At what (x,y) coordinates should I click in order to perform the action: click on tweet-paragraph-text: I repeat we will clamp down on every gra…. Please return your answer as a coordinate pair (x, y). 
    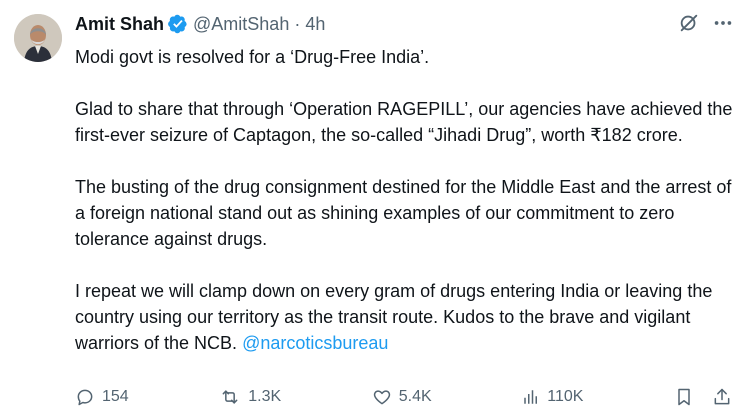
    Looking at the image, I should click on (394, 317).